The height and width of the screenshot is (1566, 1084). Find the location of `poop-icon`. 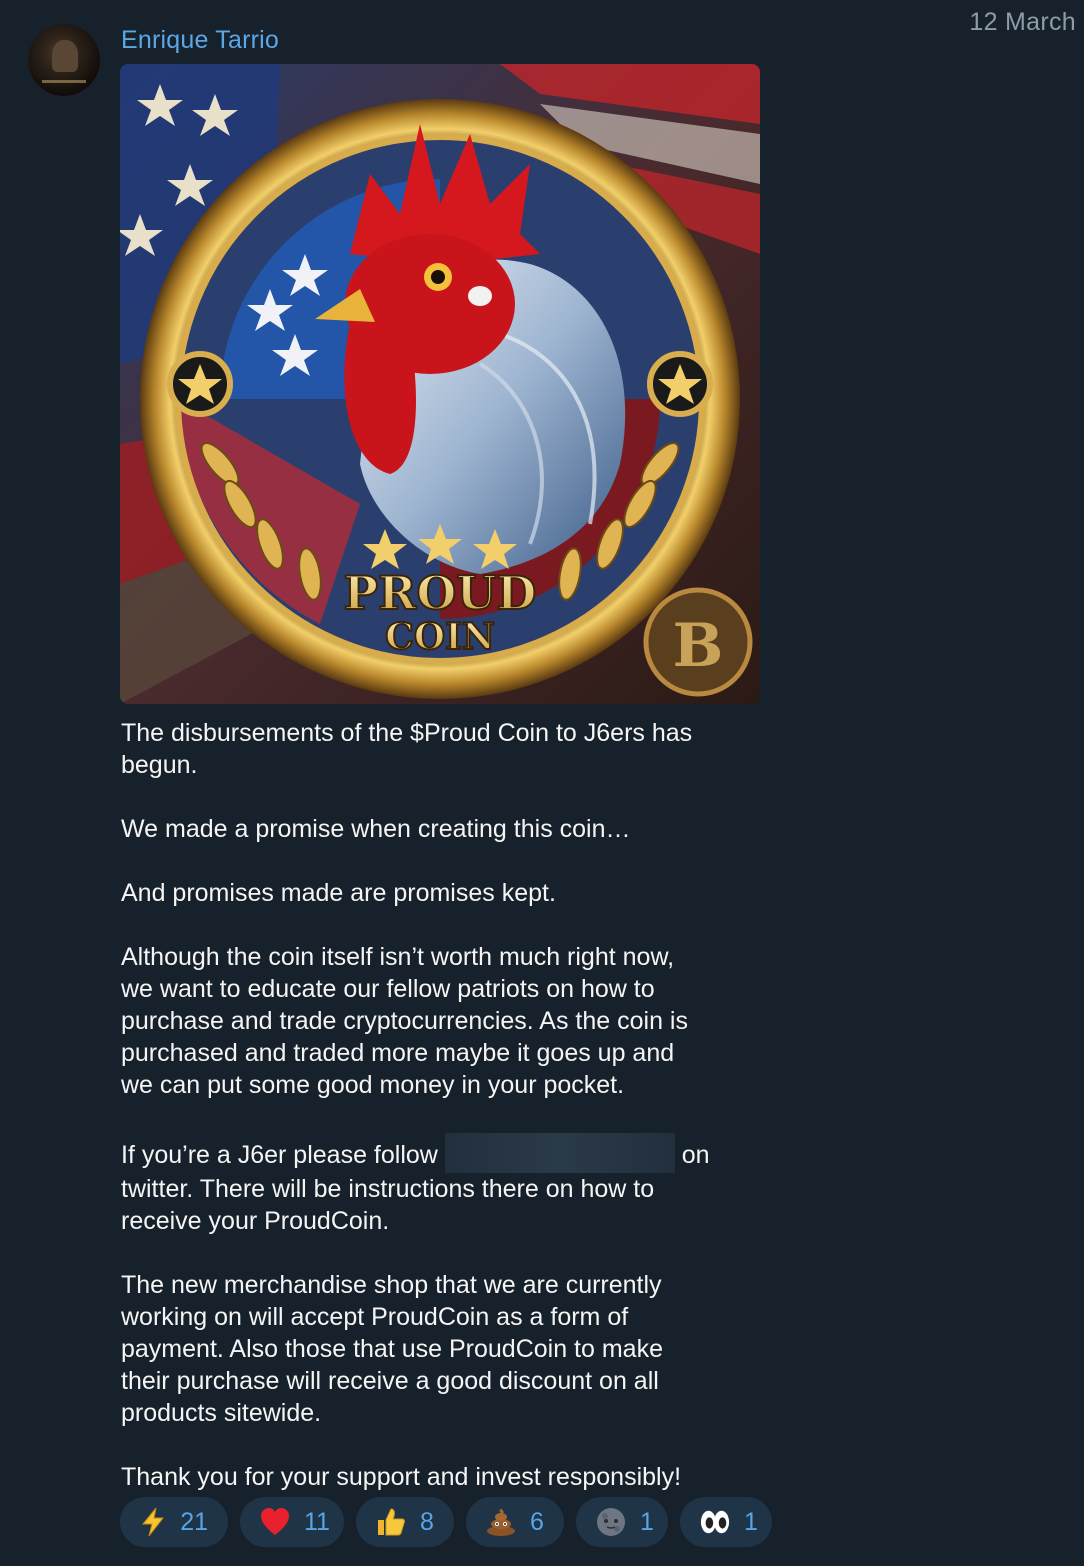

poop-icon is located at coordinates (501, 1522).